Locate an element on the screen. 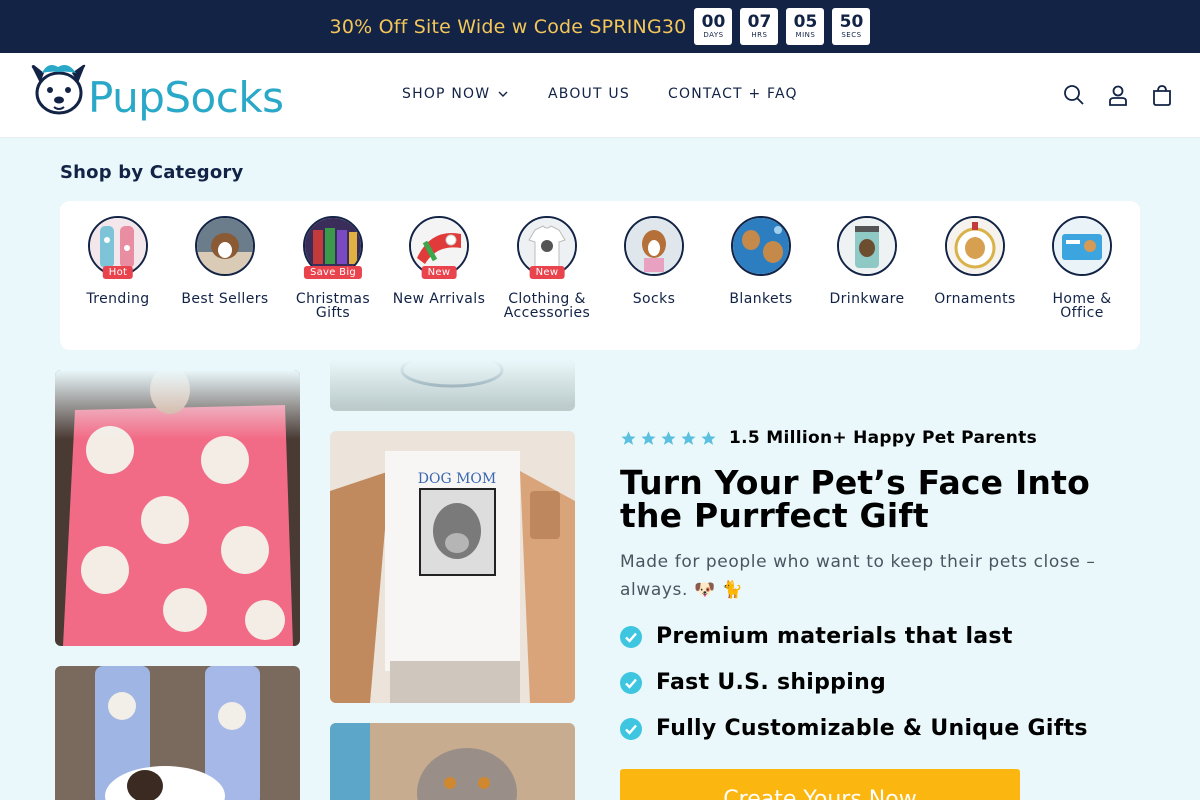 This screenshot has height=800, width=1200. countdown-mins: 05 MINS is located at coordinates (805, 26).